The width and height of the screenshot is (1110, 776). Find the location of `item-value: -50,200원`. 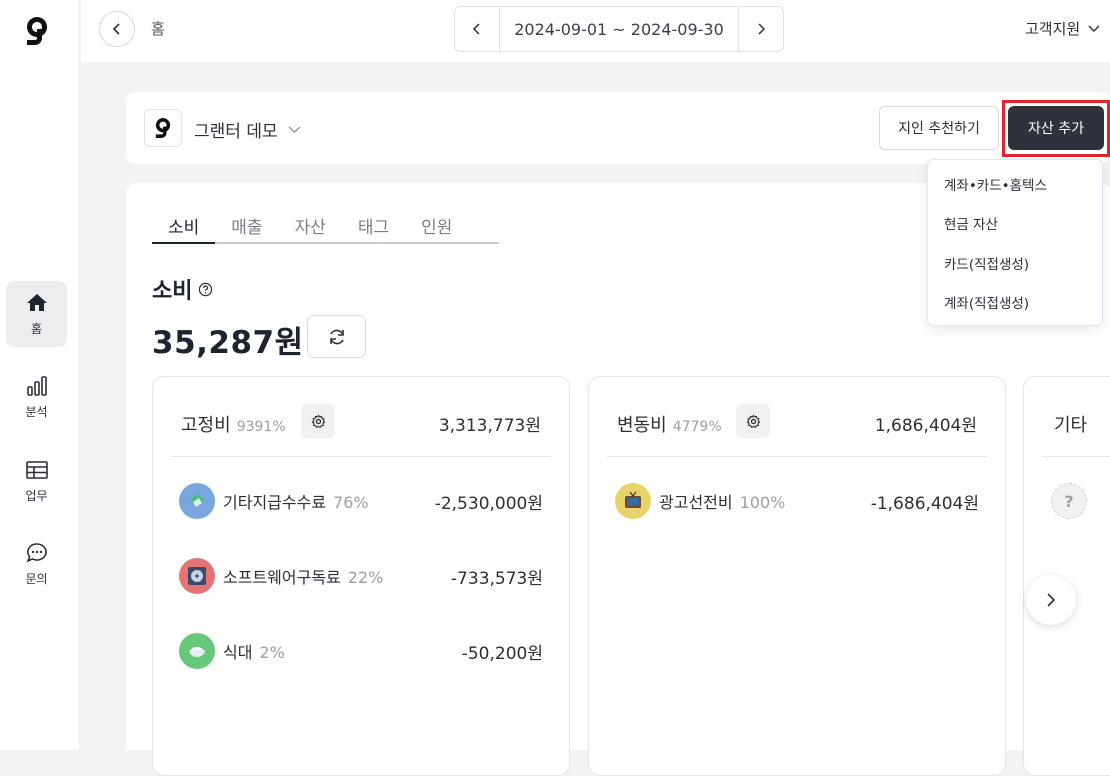

item-value: -50,200원 is located at coordinates (502, 653).